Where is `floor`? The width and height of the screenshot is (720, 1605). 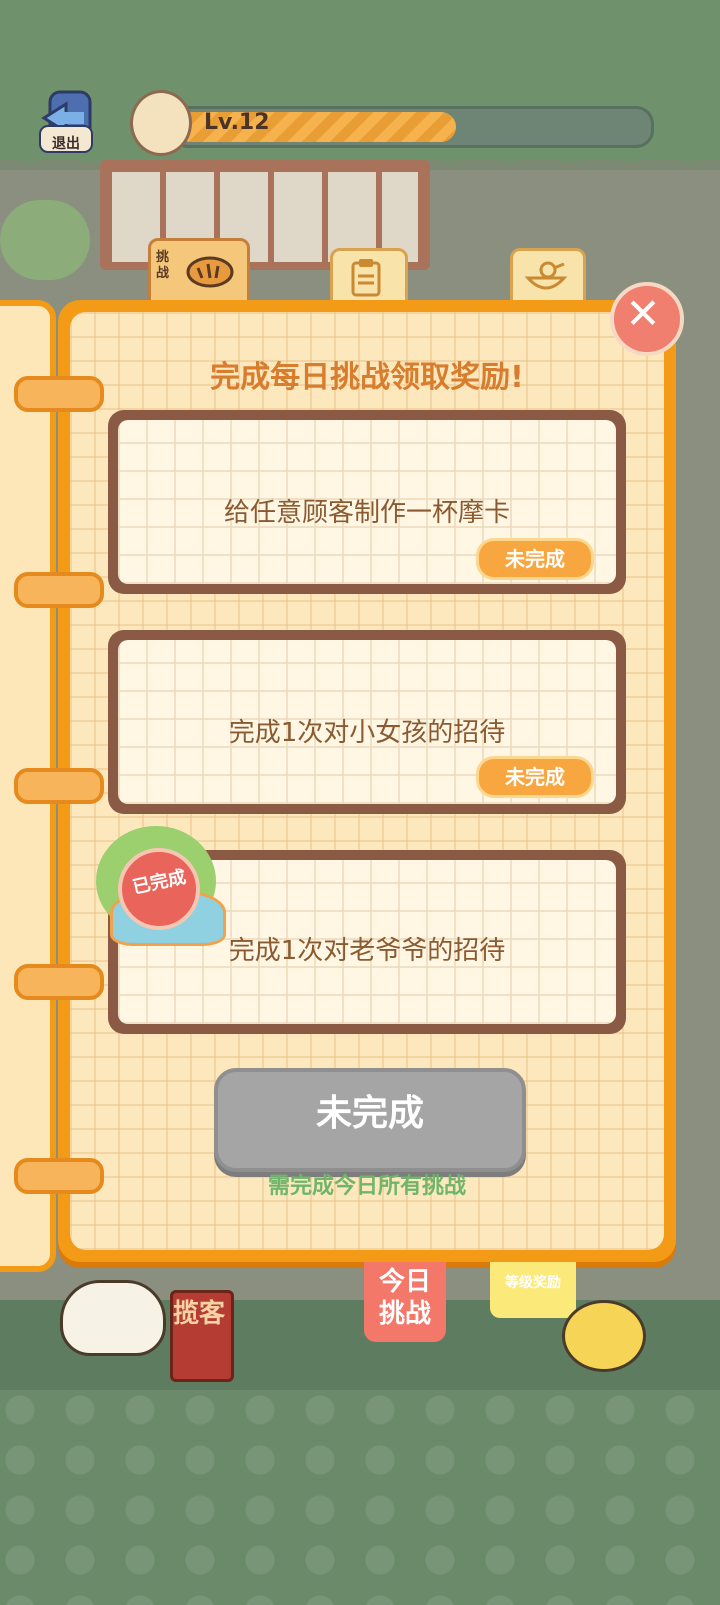
floor is located at coordinates (360, 1497).